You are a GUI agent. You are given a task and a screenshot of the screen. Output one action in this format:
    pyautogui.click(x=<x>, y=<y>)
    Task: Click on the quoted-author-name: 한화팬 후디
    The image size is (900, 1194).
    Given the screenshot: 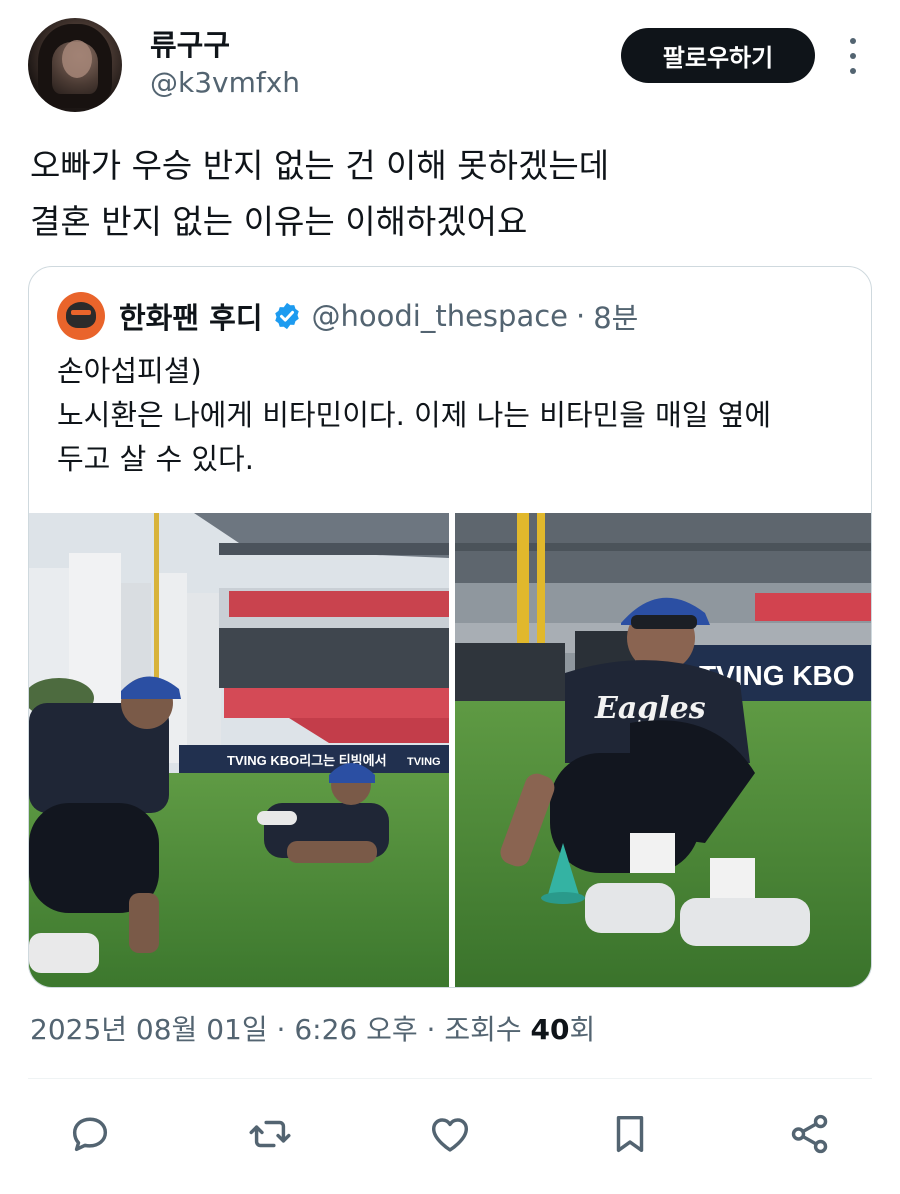 What is the action you would take?
    pyautogui.click(x=191, y=318)
    